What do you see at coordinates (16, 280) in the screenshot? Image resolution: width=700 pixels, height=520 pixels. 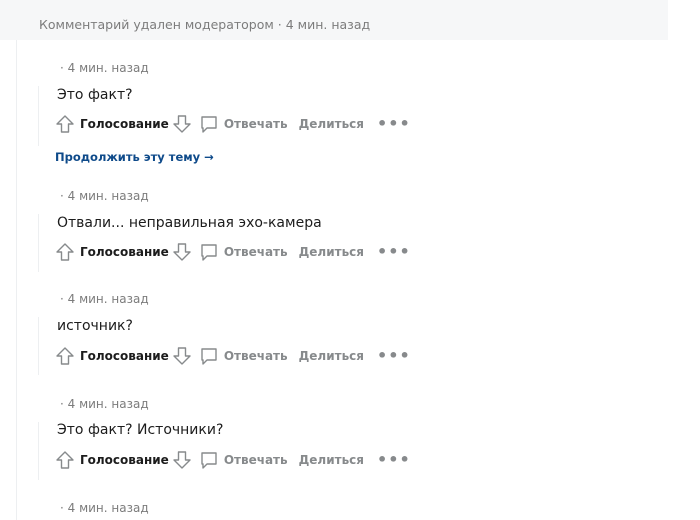 I see `thread-line` at bounding box center [16, 280].